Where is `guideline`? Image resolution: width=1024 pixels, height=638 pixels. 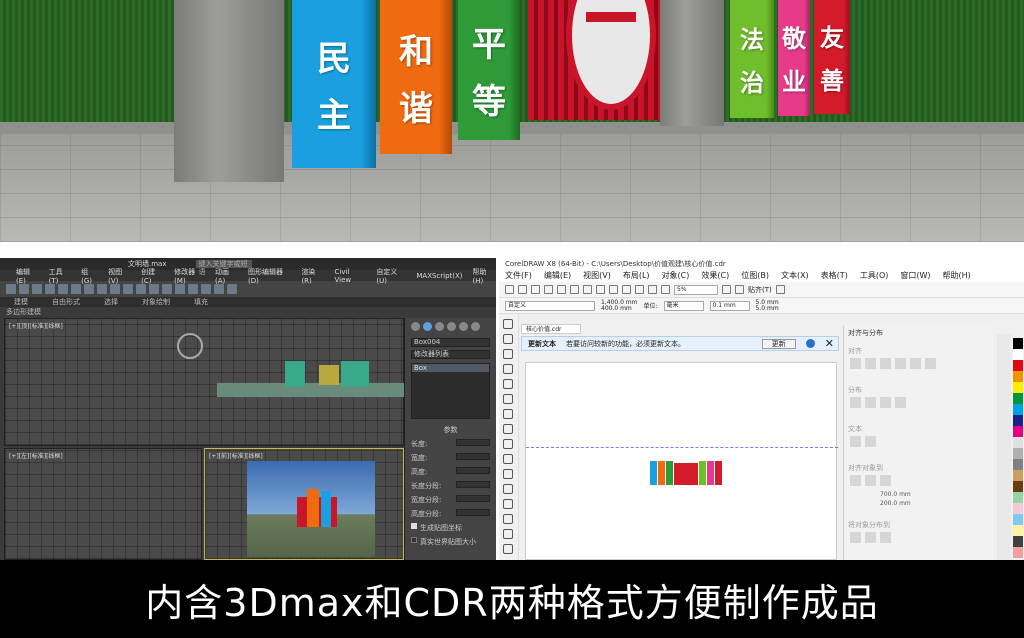
guideline is located at coordinates (682, 447).